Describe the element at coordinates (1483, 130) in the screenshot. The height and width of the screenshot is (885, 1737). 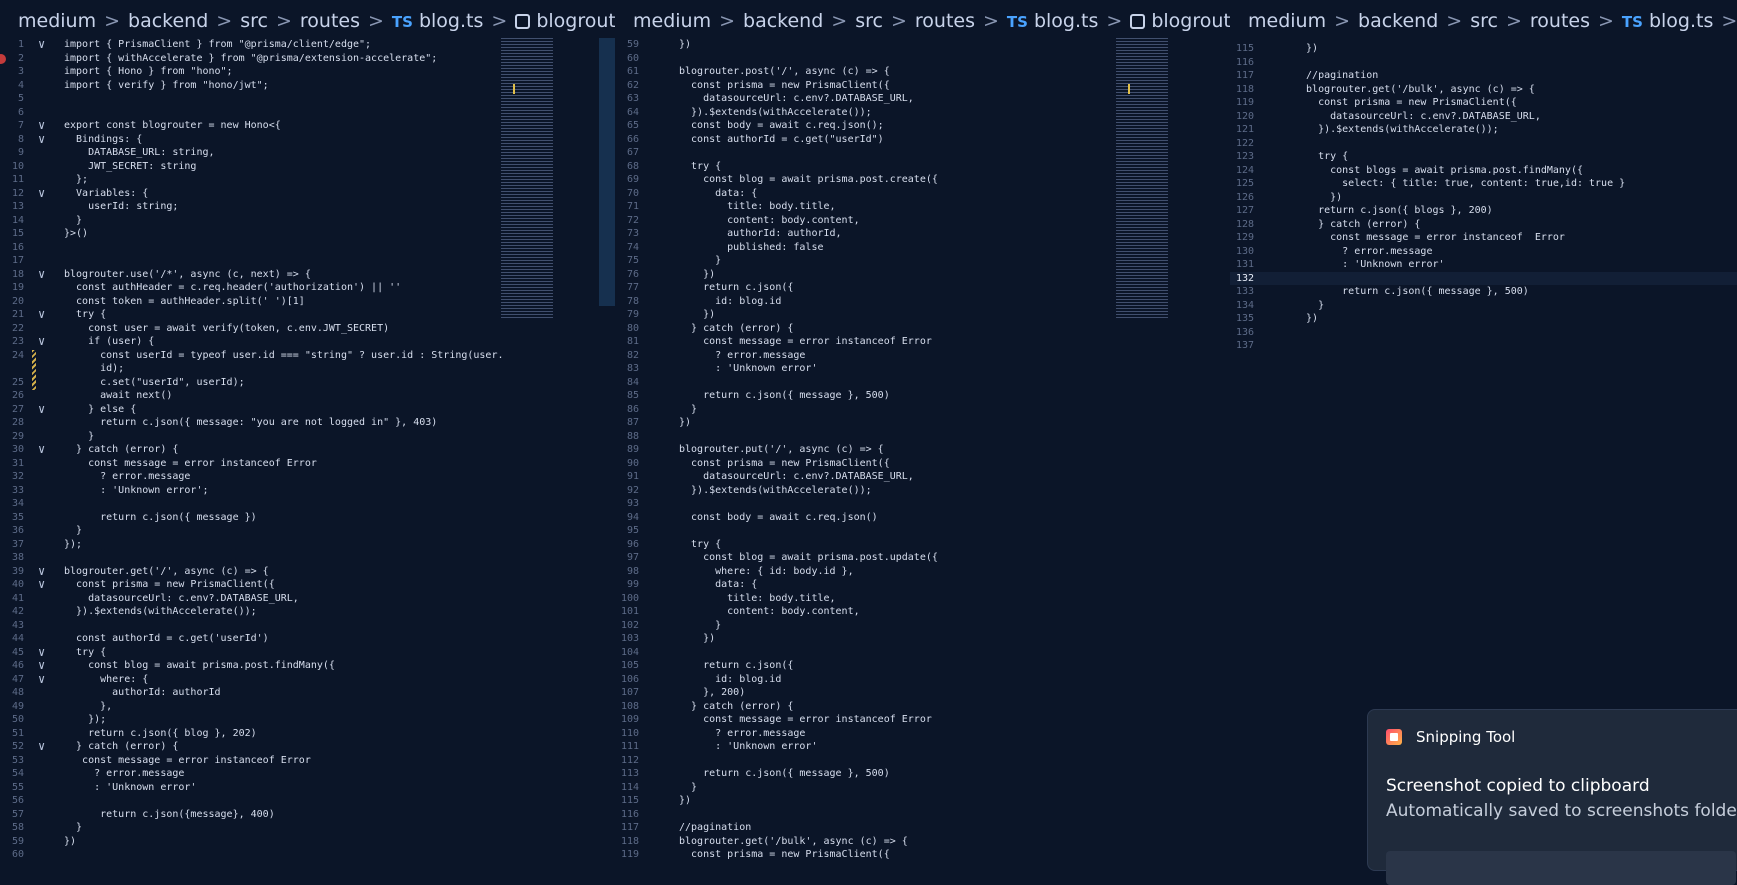
I see `code-line: 121 }).$extends(withAccelerate());` at that location.